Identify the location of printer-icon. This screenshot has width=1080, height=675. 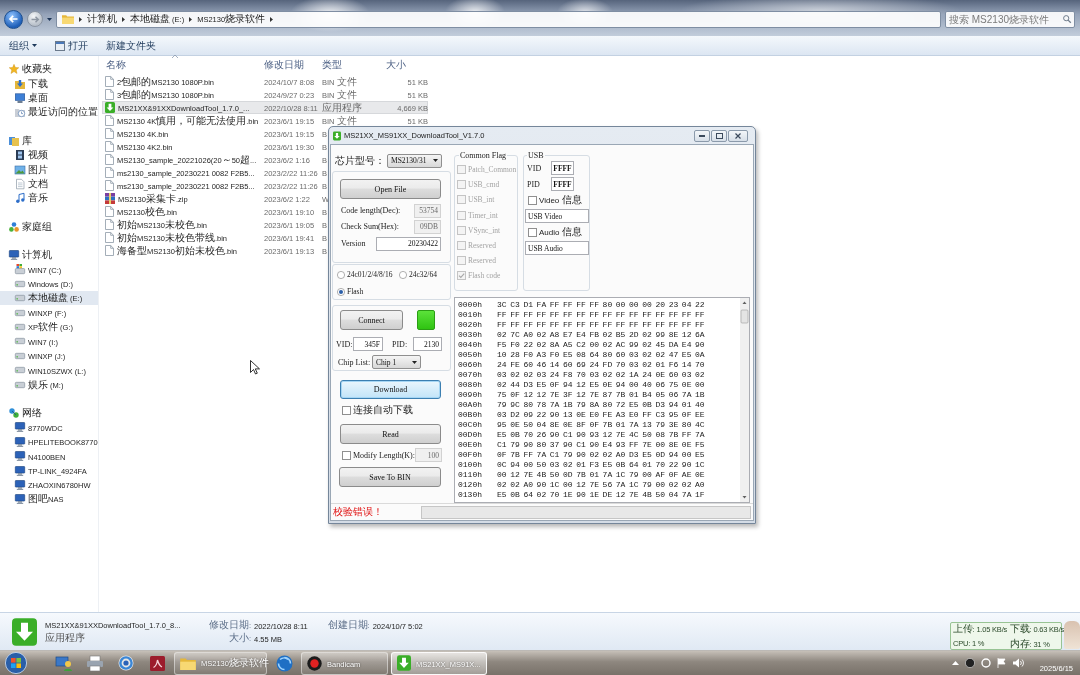
(95, 663).